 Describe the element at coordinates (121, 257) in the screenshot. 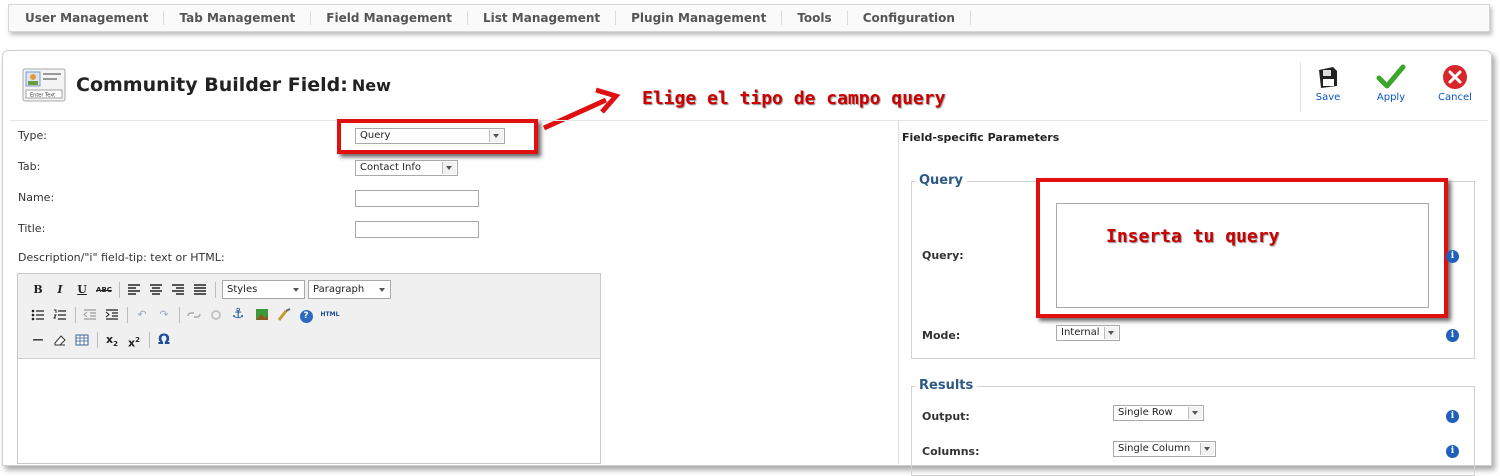

I see `description-label: Description/"i" field-tip: text or HTML:` at that location.